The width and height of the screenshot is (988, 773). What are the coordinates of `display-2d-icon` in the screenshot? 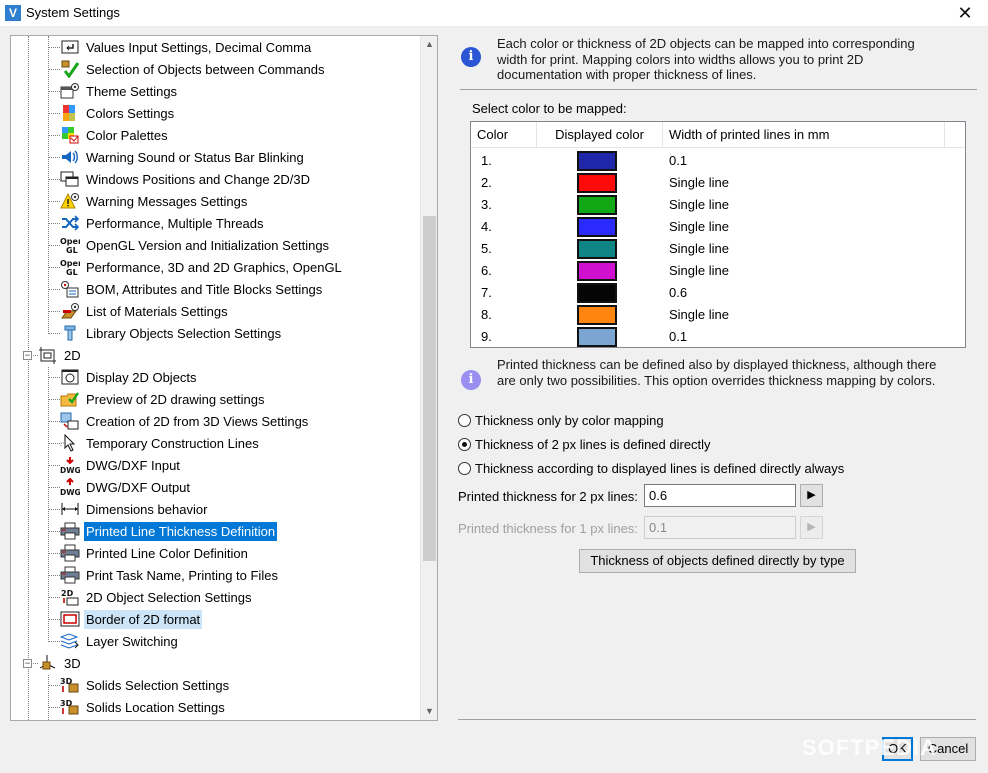 It's located at (70, 377).